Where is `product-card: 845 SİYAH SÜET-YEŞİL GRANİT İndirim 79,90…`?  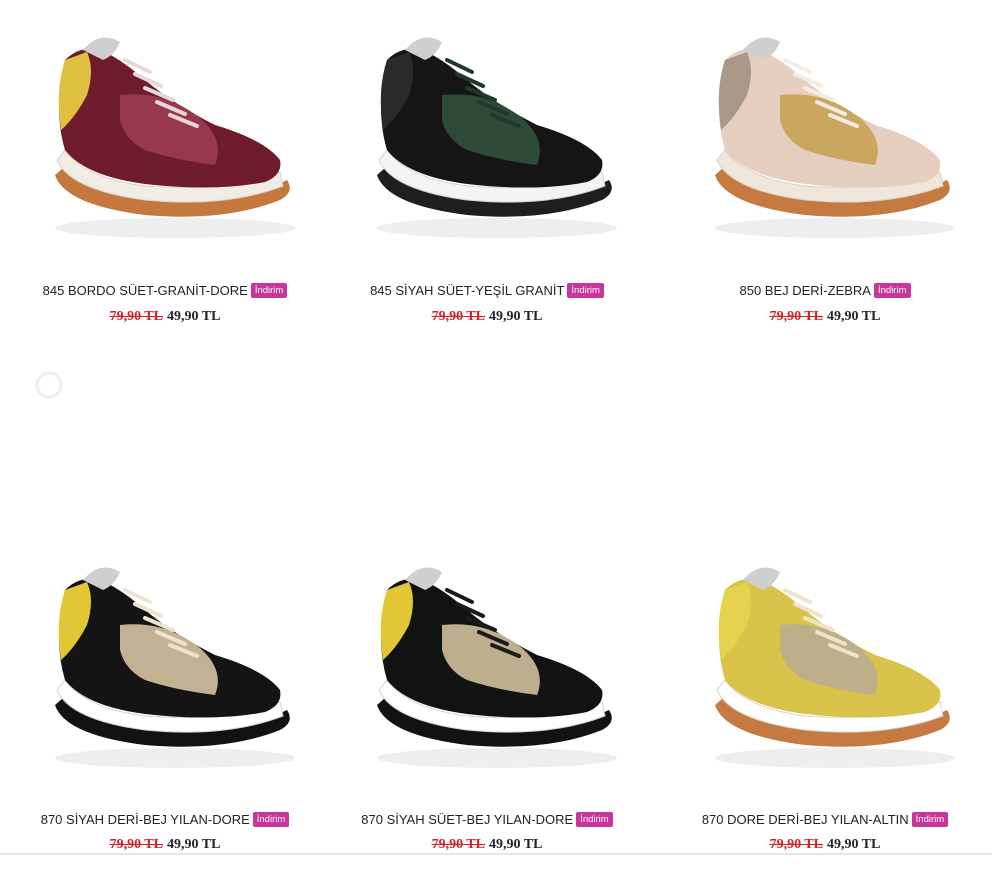
product-card: 845 SİYAH SÜET-YEŞİL GRANİT İndirim 79,90… is located at coordinates (487, 170).